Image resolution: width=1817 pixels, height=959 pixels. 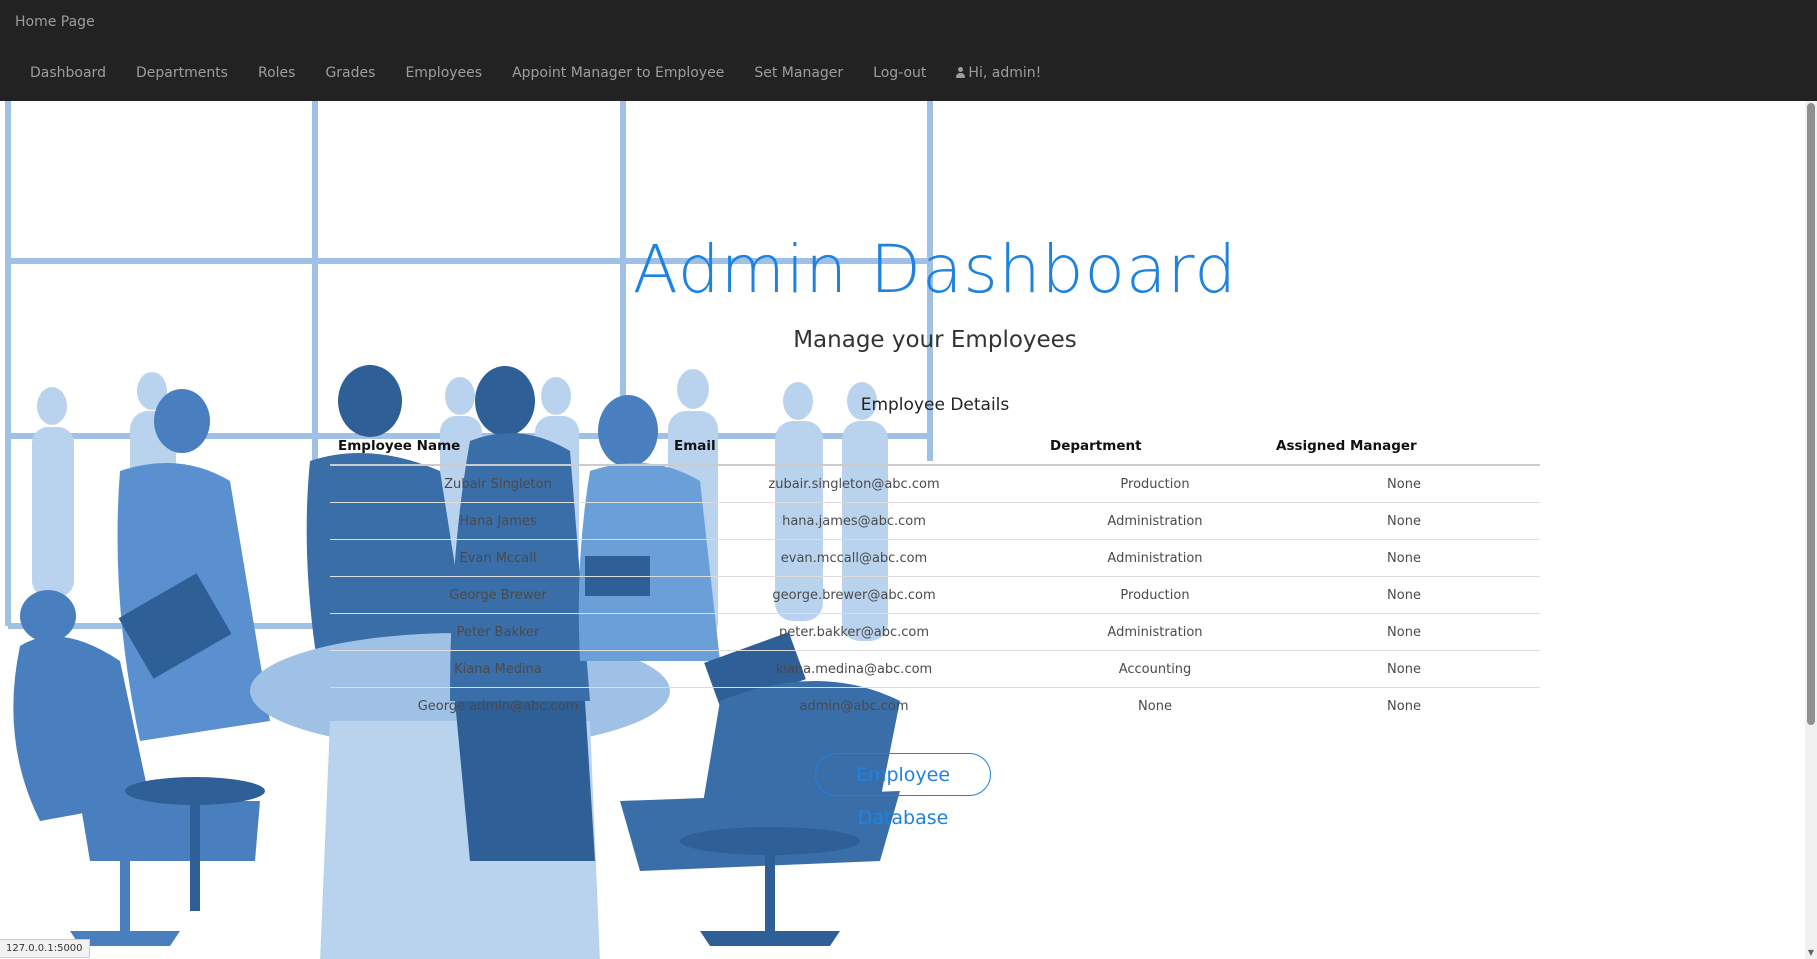 I want to click on cell-email: hana.james@abc.com, so click(x=854, y=521).